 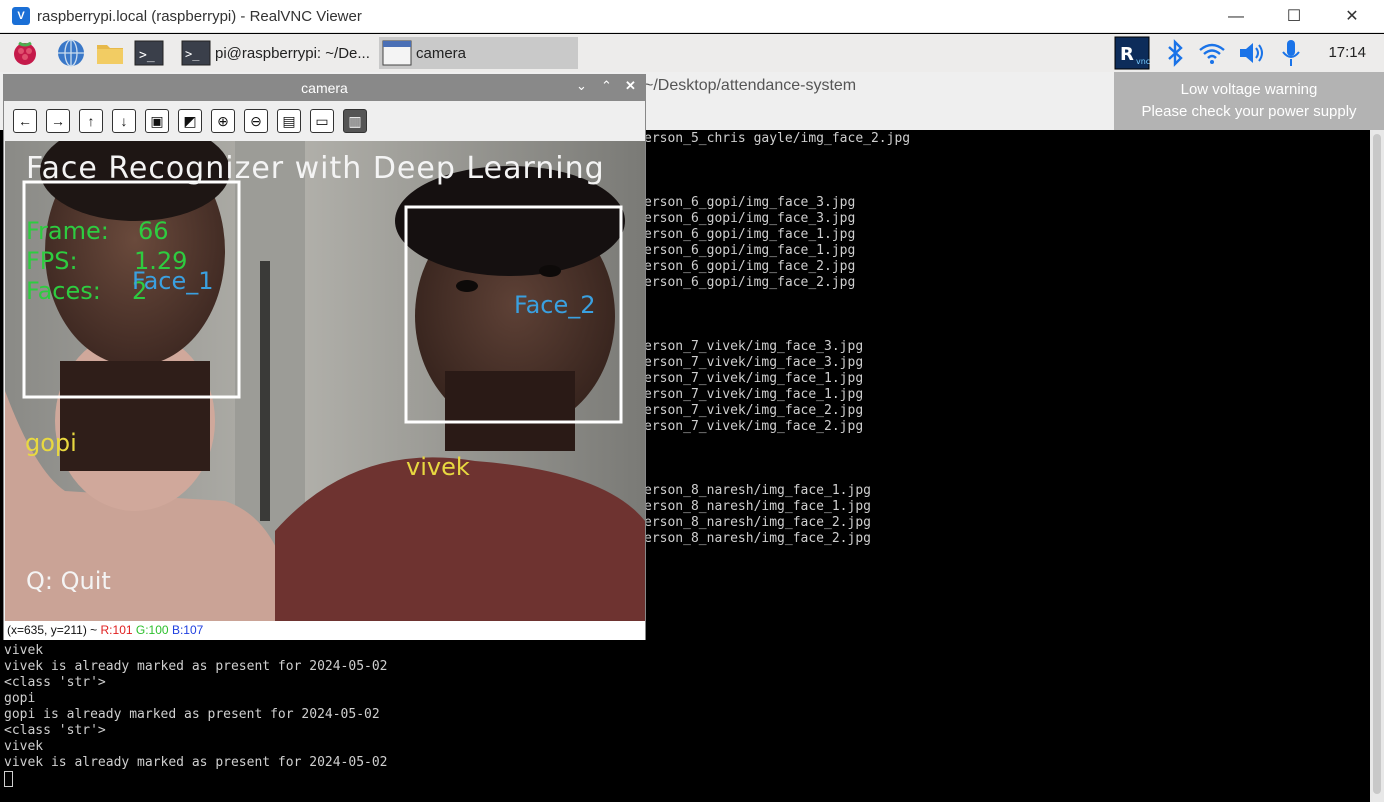 What do you see at coordinates (1294, 16) in the screenshot?
I see `maximize-button: ☐` at bounding box center [1294, 16].